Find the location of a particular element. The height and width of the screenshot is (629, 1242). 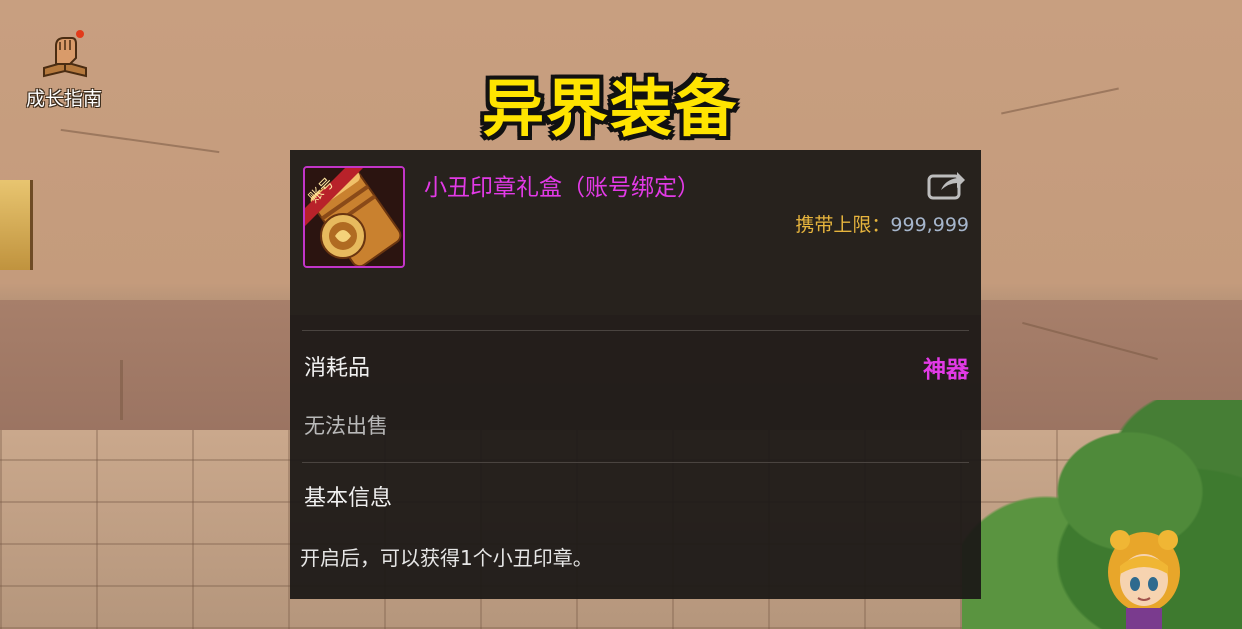

growth-guide-icon is located at coordinates (65, 54).